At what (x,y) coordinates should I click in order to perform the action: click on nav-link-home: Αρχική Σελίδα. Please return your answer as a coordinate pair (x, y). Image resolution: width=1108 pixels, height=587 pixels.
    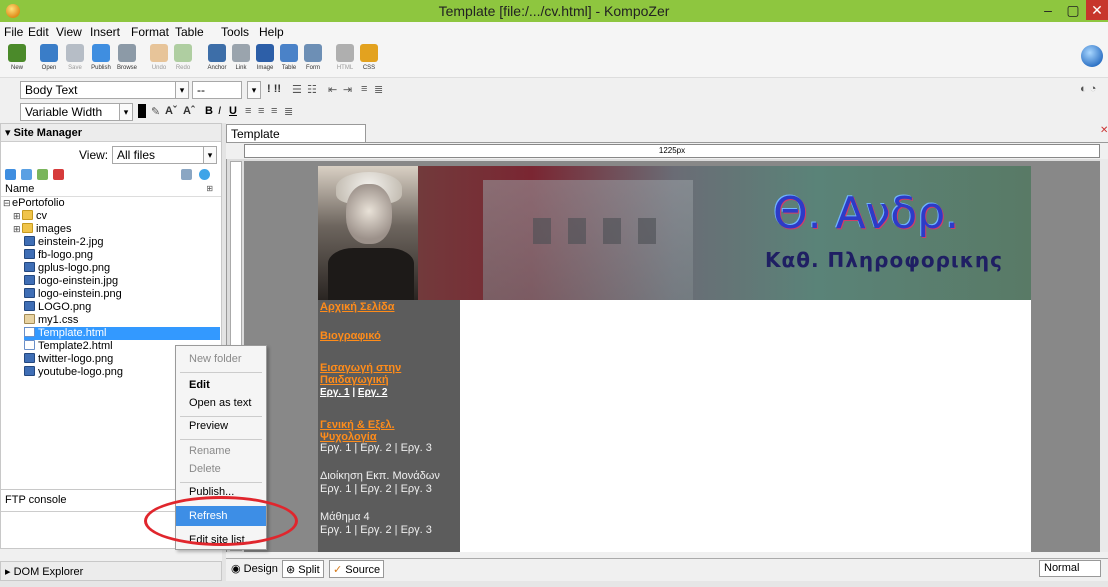
    Looking at the image, I should click on (357, 307).